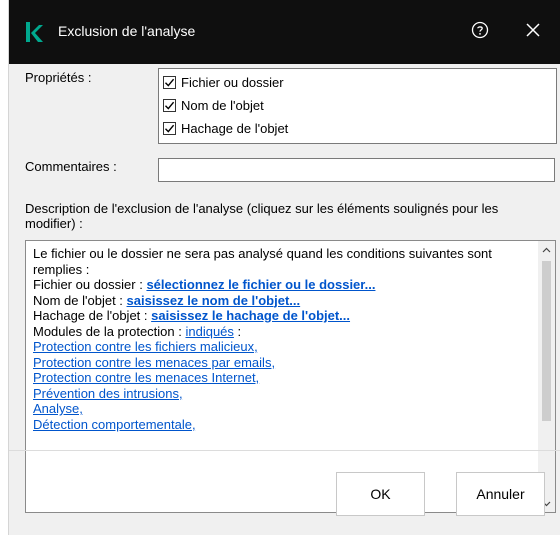  What do you see at coordinates (222, 105) in the screenshot?
I see `property-label: Nom de l'objet` at bounding box center [222, 105].